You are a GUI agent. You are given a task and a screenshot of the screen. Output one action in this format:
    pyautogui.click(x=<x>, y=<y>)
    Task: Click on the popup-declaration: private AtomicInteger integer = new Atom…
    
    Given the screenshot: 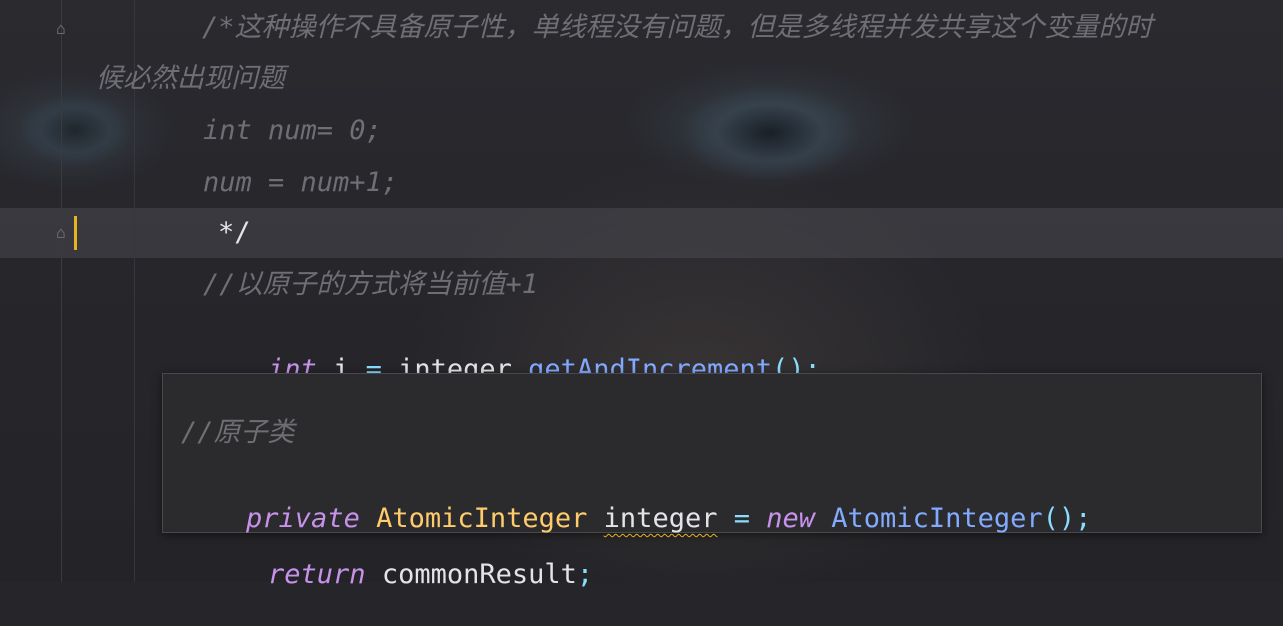 What is the action you would take?
    pyautogui.click(x=636, y=519)
    